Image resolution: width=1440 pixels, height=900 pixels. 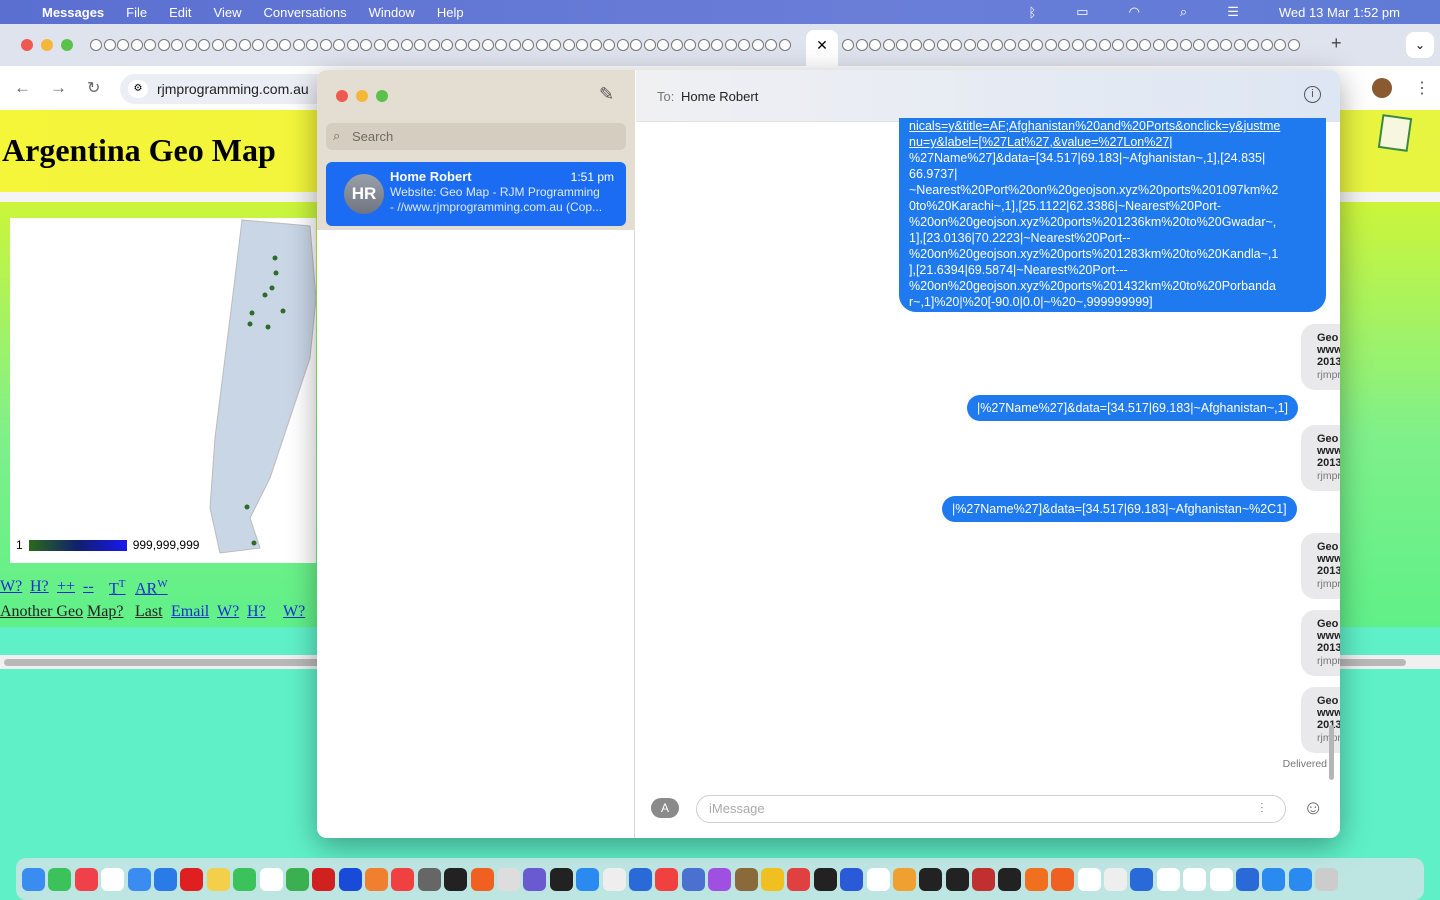 I want to click on menu-help: Help, so click(x=450, y=12).